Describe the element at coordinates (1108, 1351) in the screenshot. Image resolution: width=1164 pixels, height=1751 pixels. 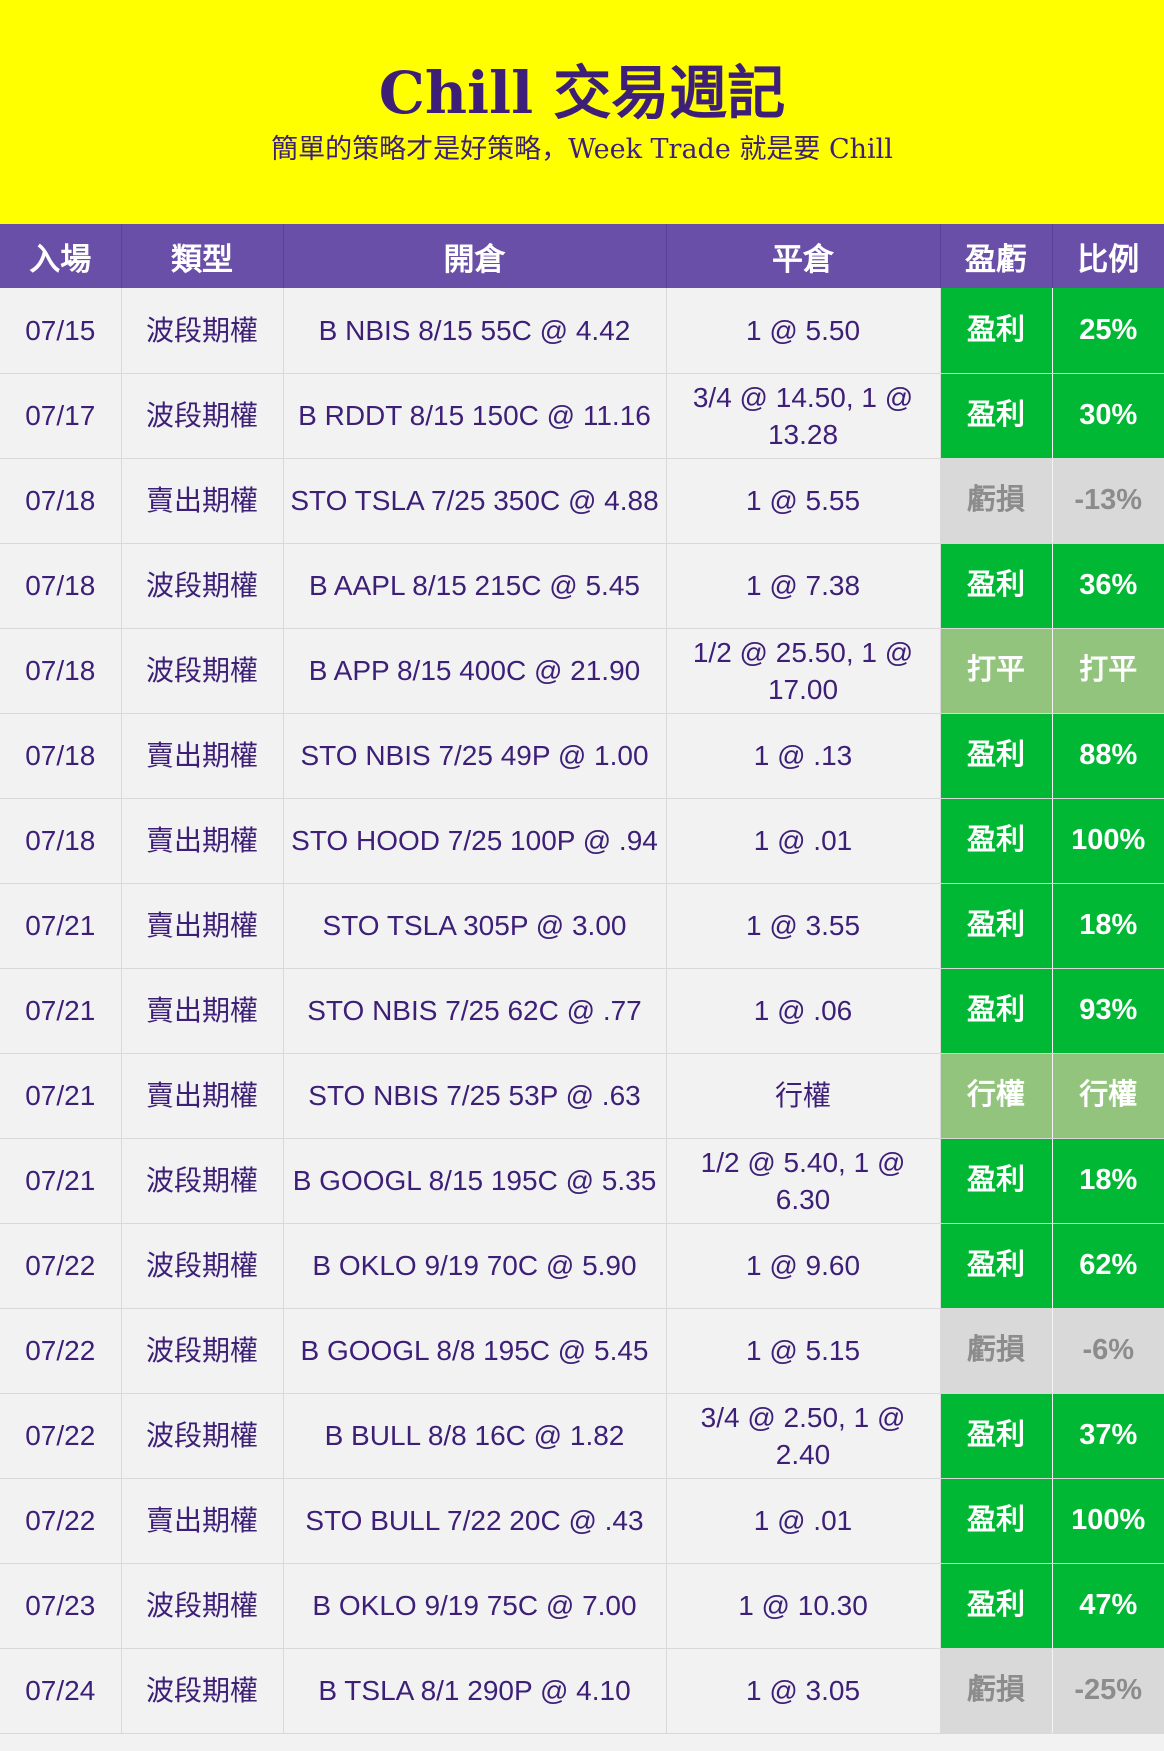
I see `cell-return-ratio: -6%` at that location.